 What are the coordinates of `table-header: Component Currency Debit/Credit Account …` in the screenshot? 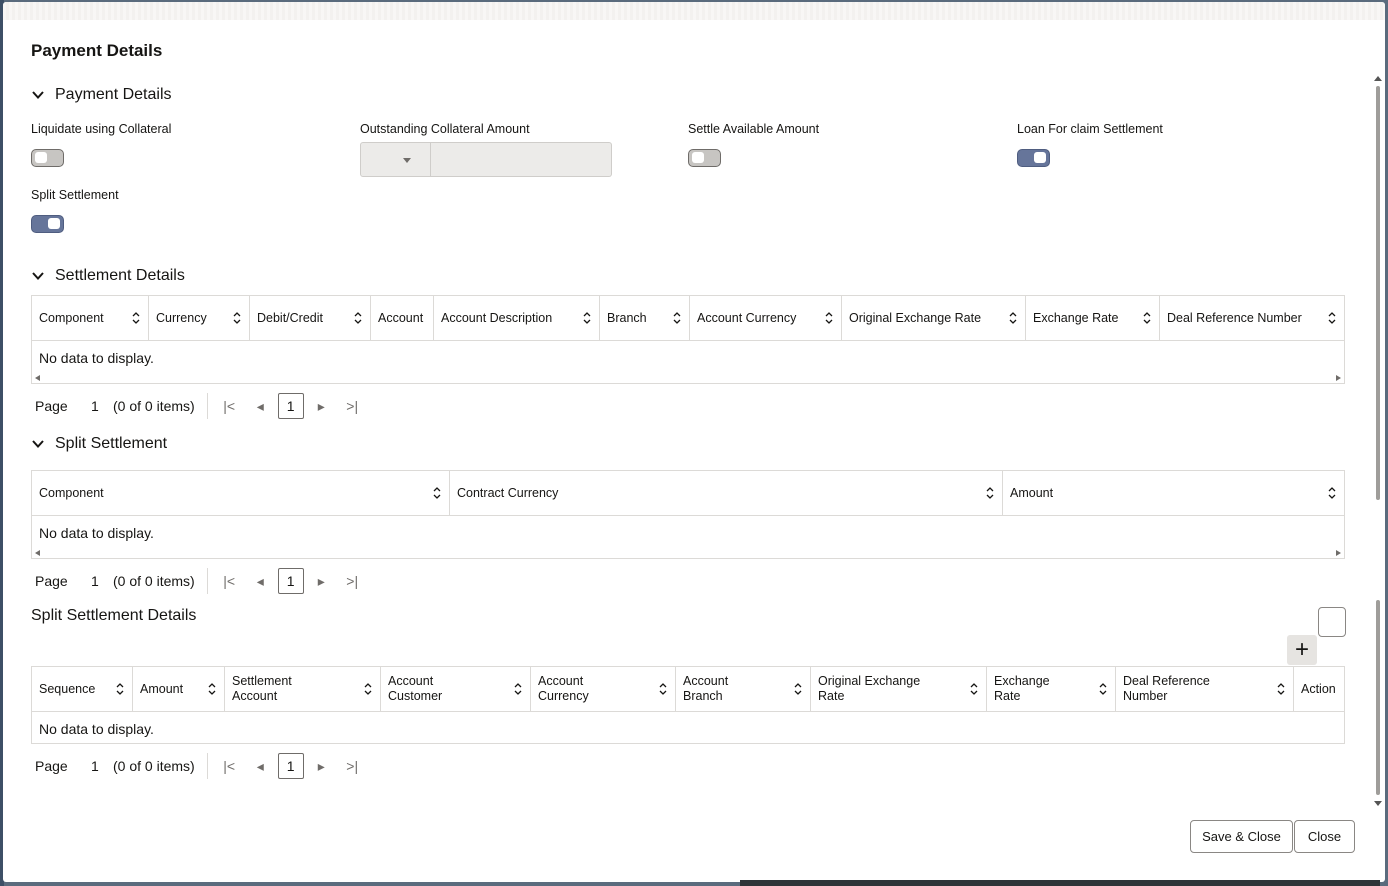 It's located at (688, 318).